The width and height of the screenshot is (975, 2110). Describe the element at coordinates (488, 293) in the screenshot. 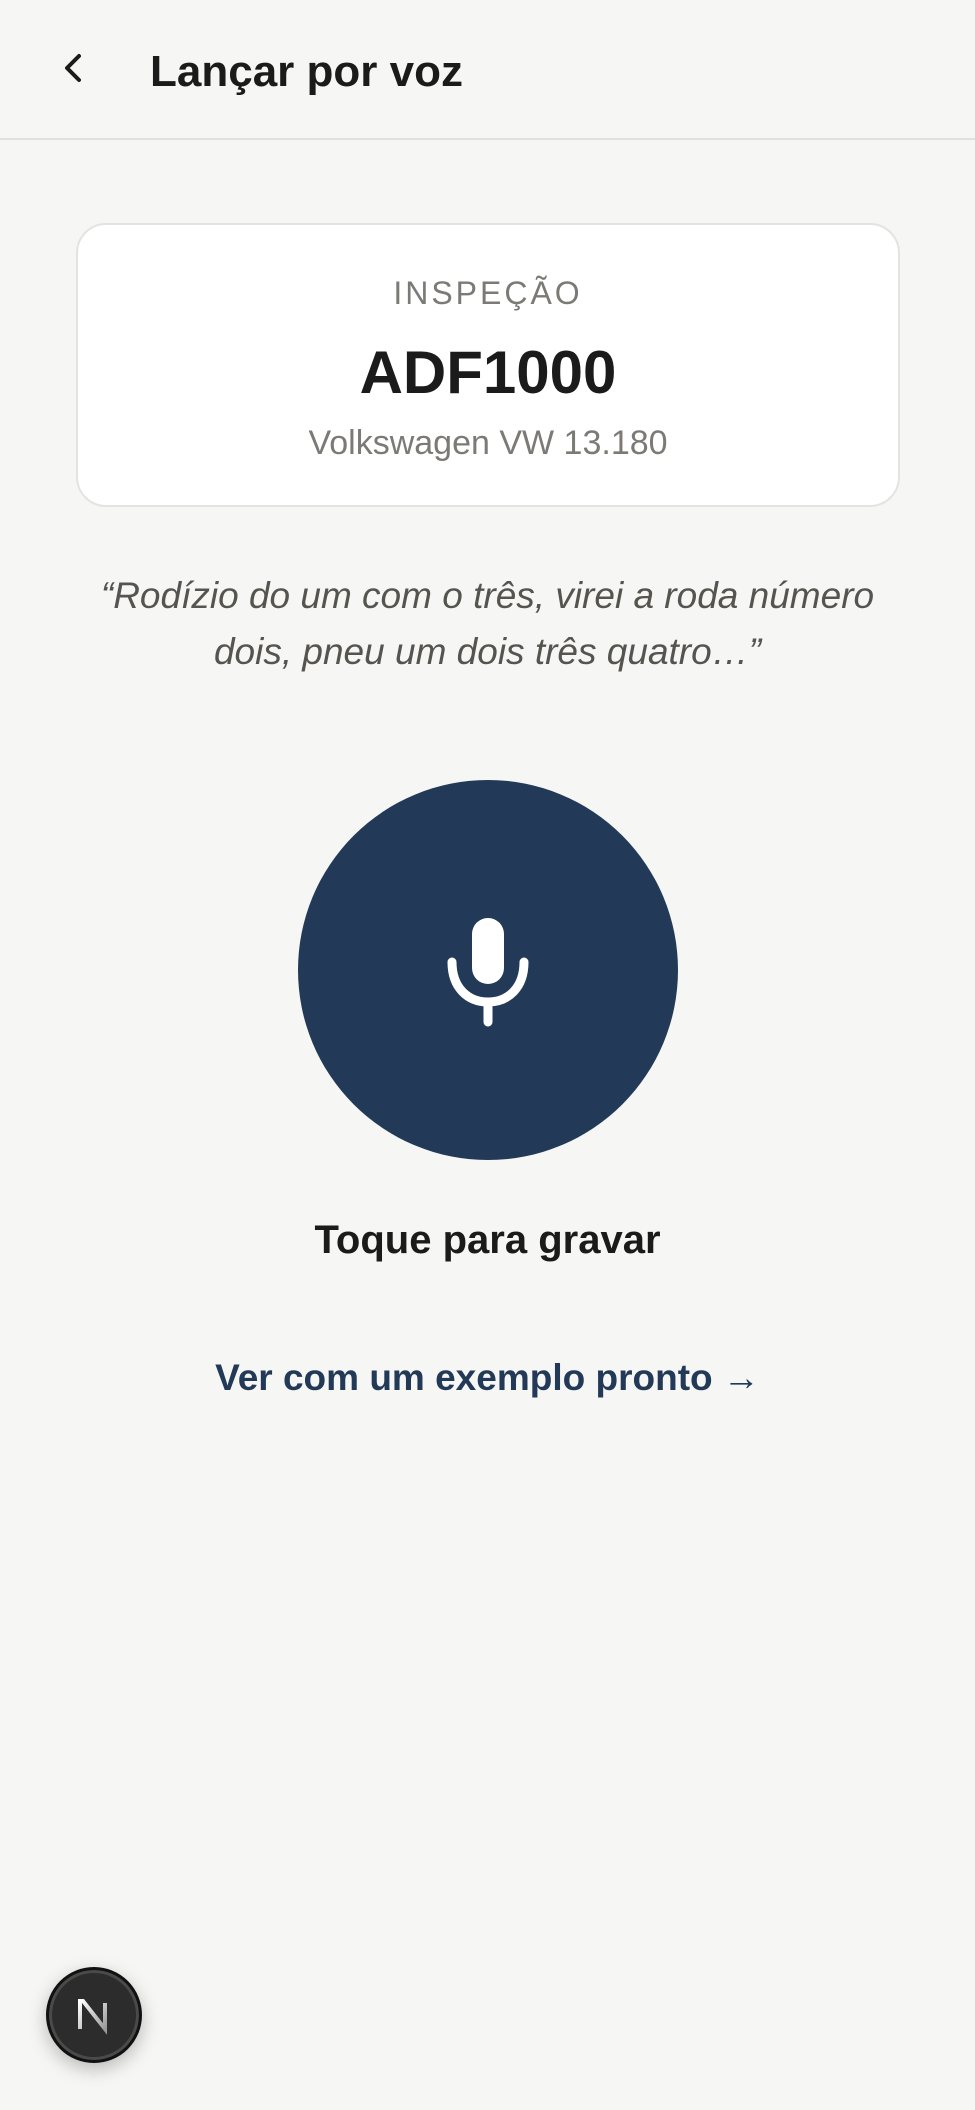

I see `inspection-label: INSPEÇÃO` at that location.